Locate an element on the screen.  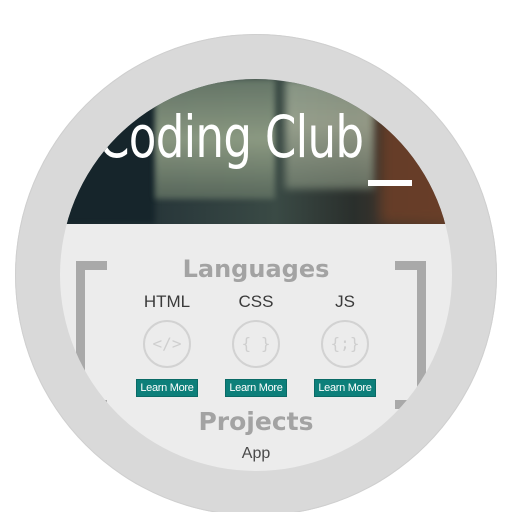
js-braces-icon: {;} is located at coordinates (345, 344).